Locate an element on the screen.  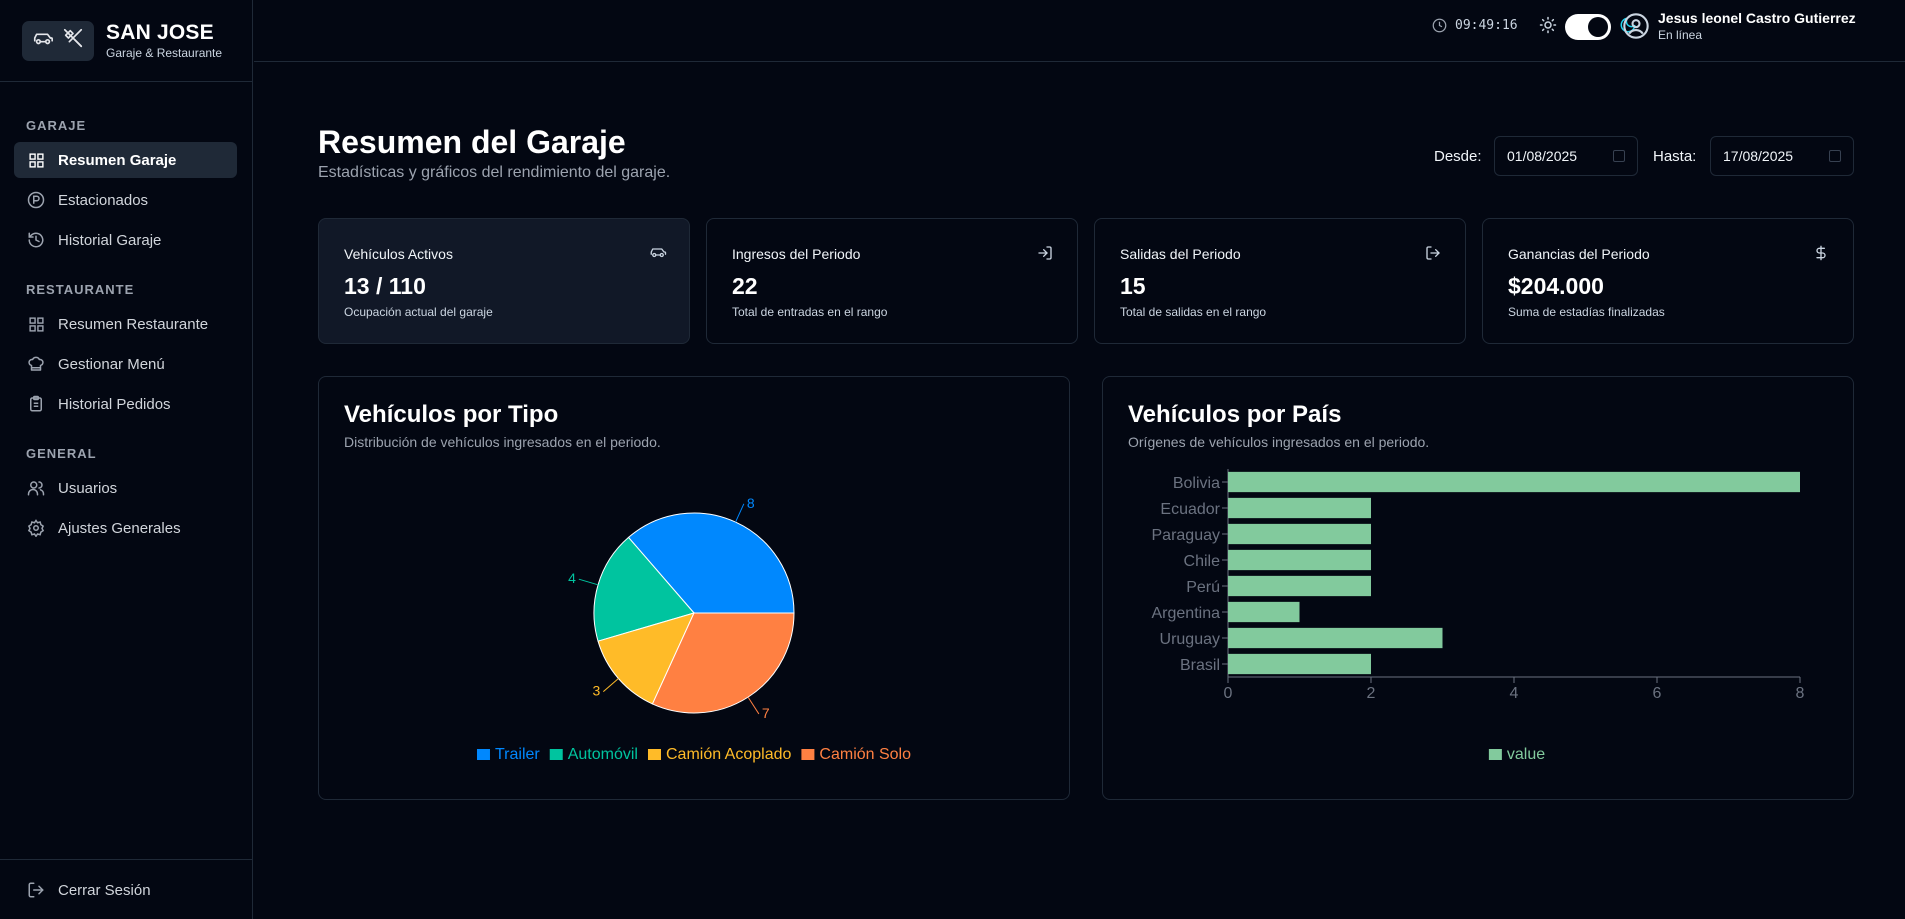
legend-item: Camión Solo is located at coordinates (856, 754).